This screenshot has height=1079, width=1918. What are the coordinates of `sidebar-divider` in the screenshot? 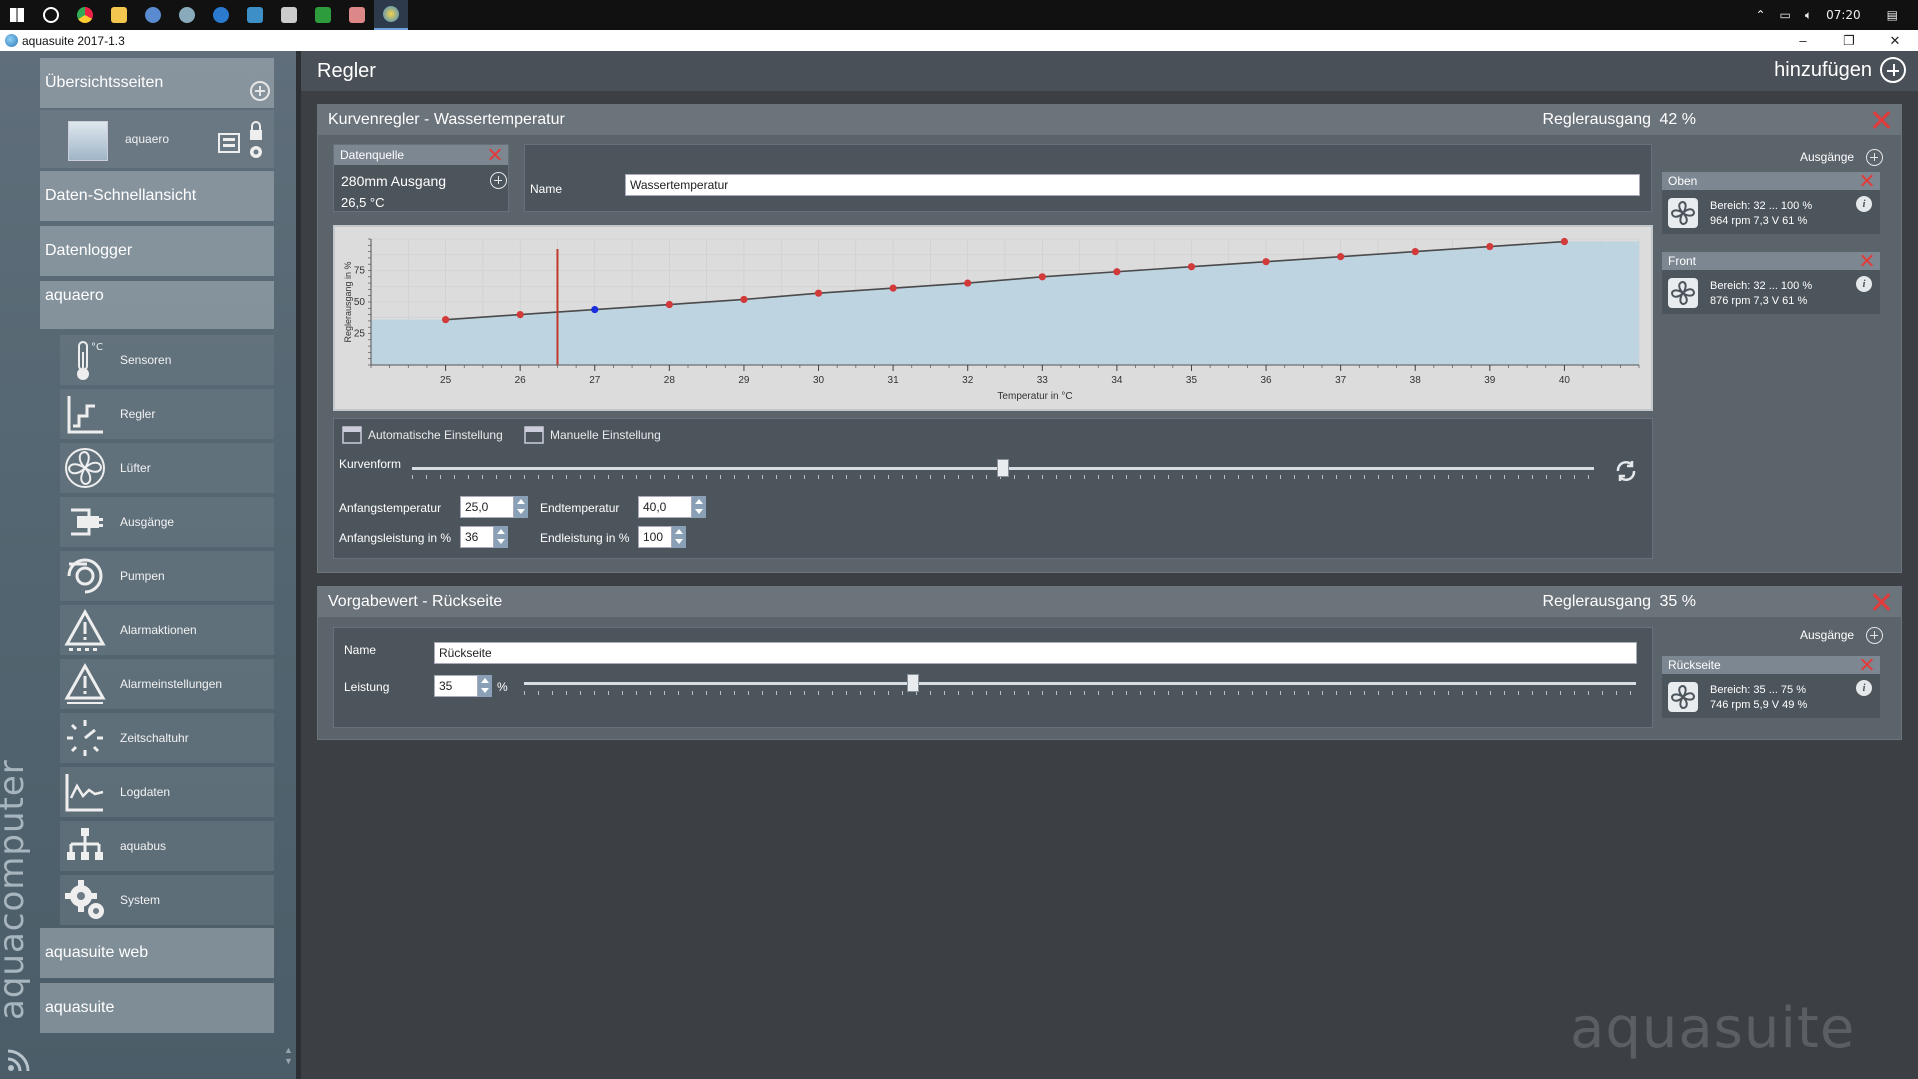 It's located at (298, 565).